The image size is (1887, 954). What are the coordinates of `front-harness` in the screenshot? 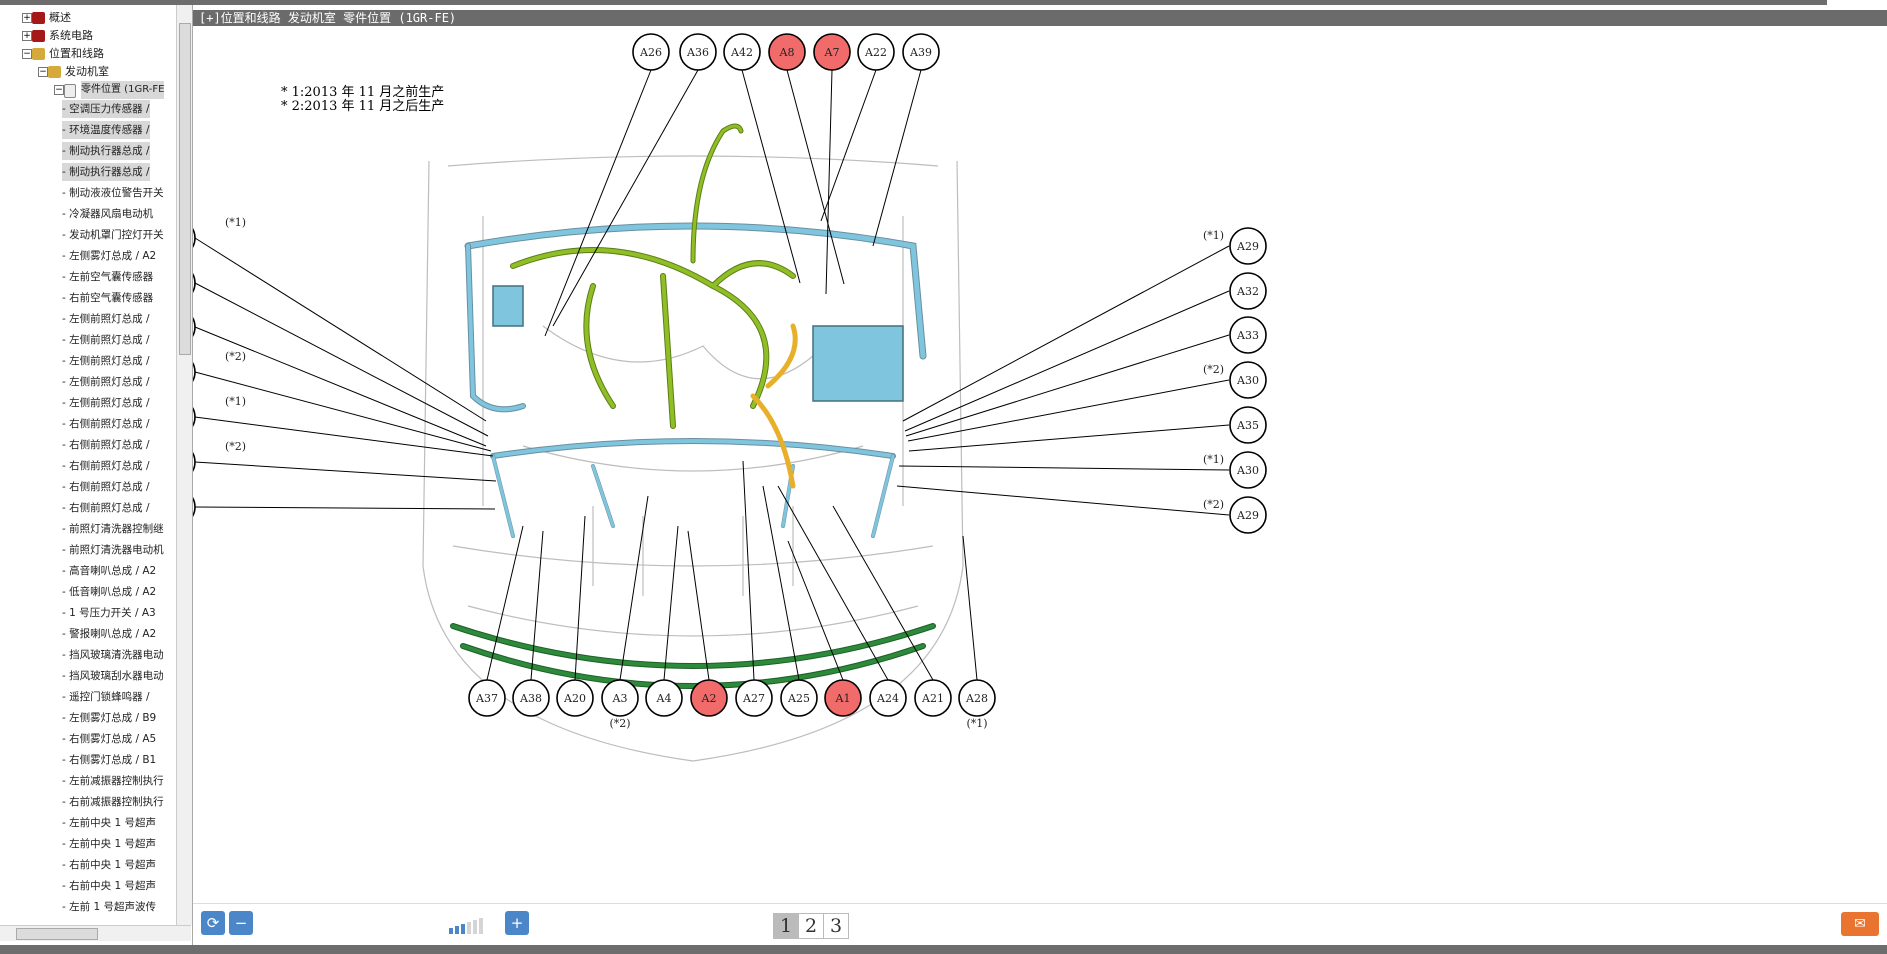 It's located at (693, 656).